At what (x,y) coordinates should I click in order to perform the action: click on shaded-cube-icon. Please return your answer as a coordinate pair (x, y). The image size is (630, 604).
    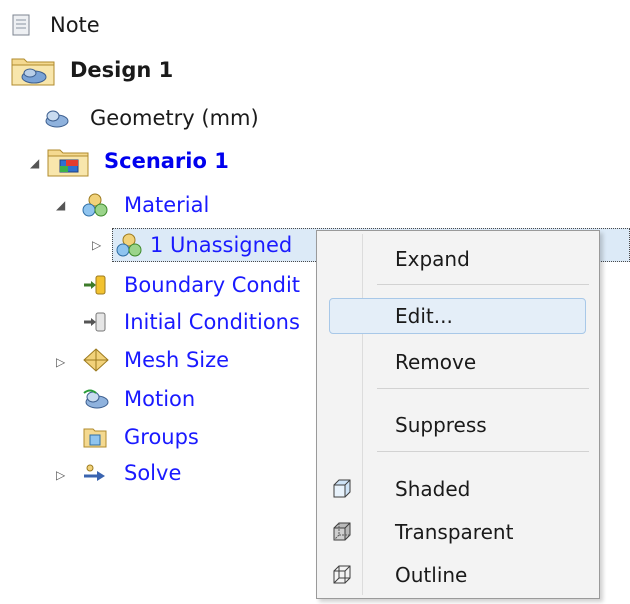
    Looking at the image, I should click on (342, 488).